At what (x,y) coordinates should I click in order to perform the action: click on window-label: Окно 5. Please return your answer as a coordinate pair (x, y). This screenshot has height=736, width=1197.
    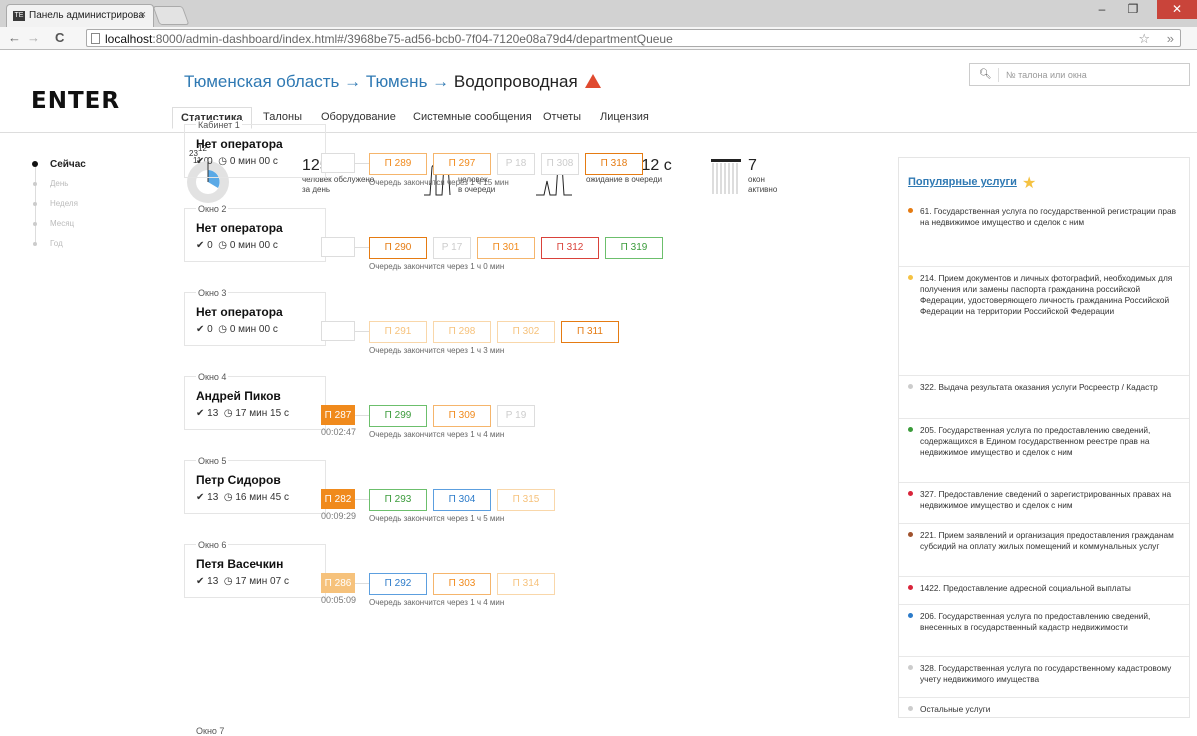
    Looking at the image, I should click on (212, 461).